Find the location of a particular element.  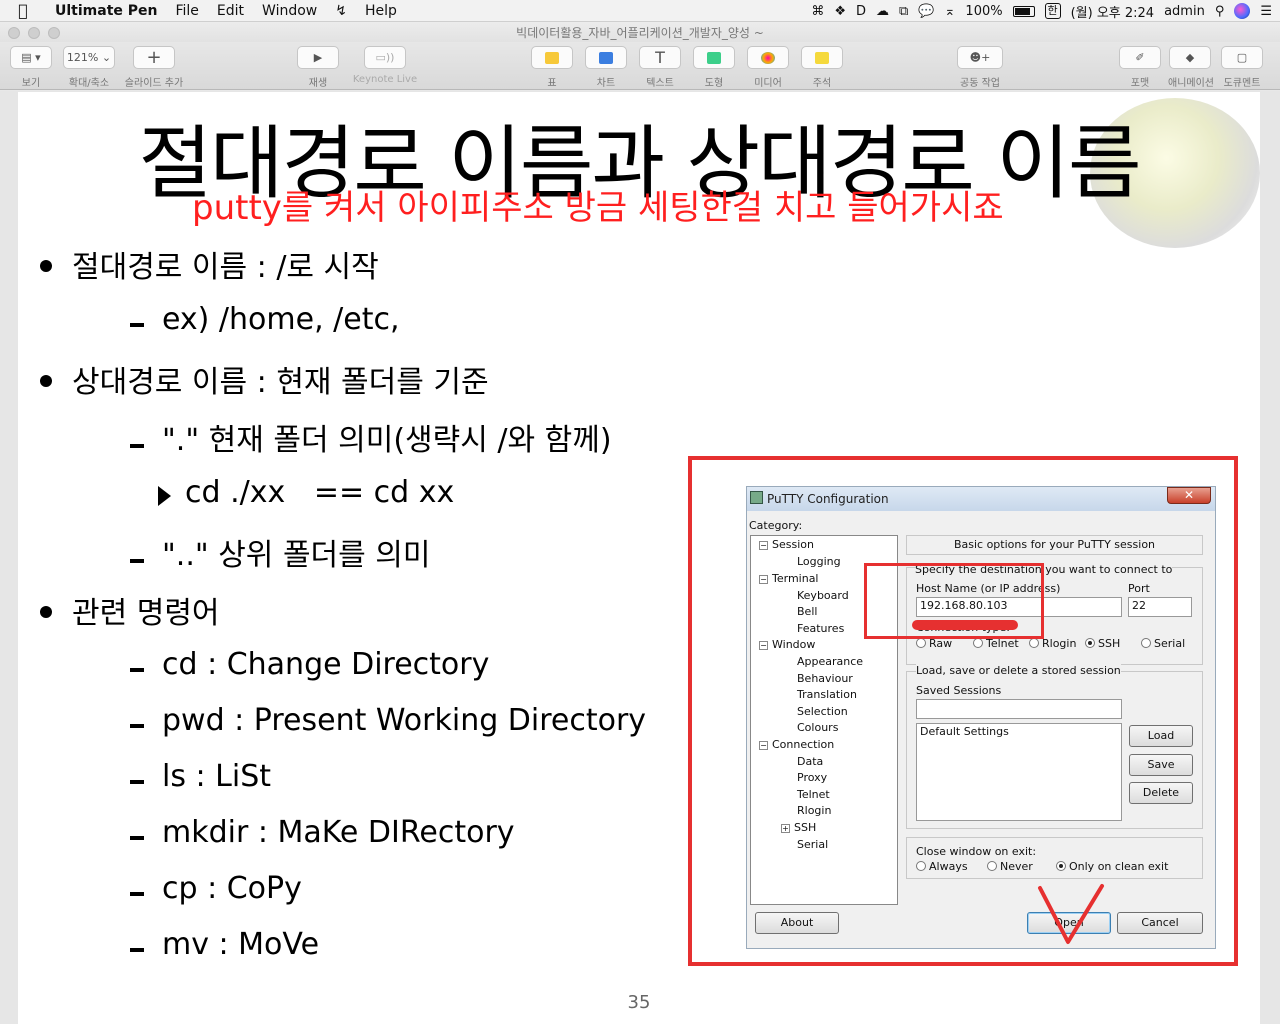

menu-help: Help is located at coordinates (381, 11).